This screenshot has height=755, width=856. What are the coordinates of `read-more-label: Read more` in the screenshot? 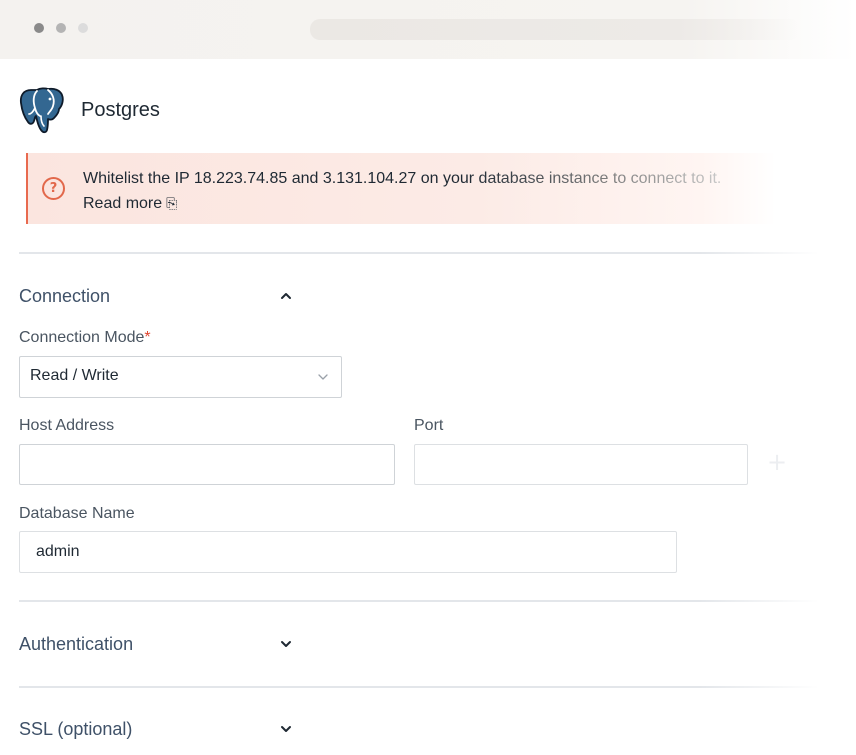 It's located at (123, 203).